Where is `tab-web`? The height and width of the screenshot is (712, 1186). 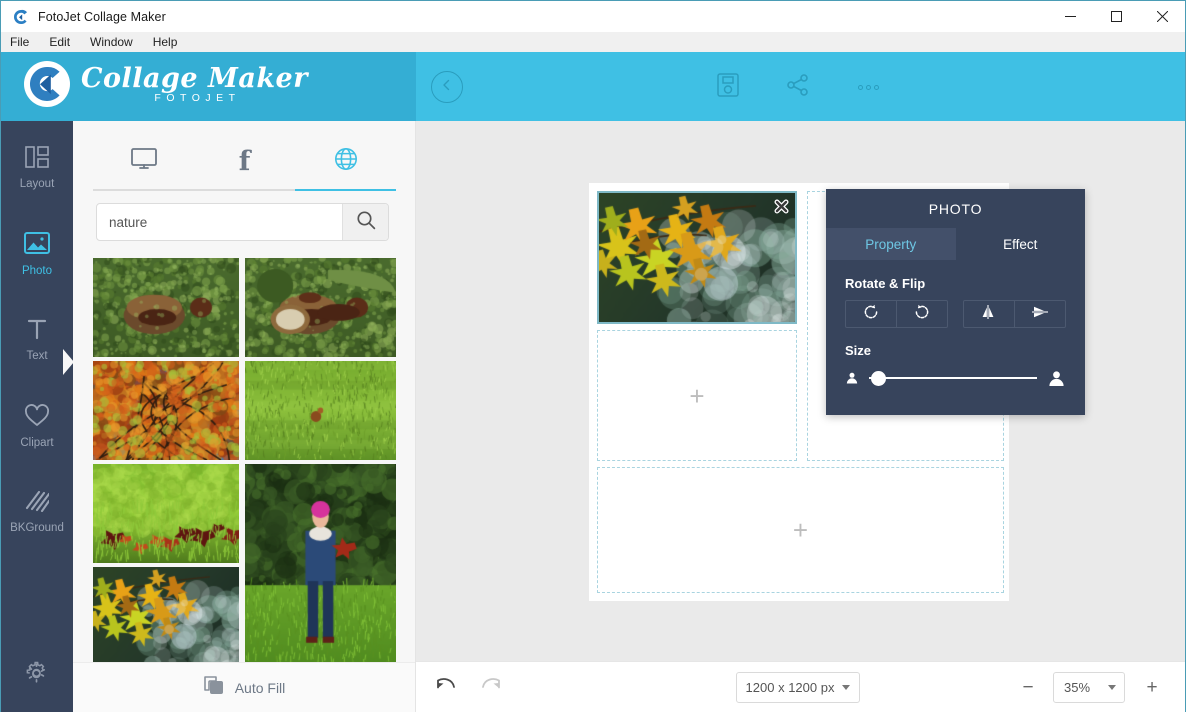
tab-web is located at coordinates (345, 162).